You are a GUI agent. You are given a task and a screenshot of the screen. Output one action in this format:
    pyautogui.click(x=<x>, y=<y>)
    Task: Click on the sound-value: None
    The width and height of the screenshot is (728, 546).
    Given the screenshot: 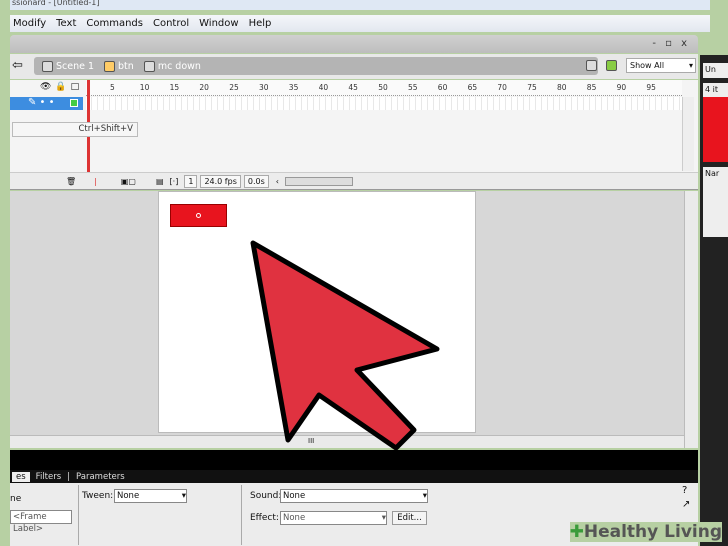 What is the action you would take?
    pyautogui.click(x=294, y=496)
    